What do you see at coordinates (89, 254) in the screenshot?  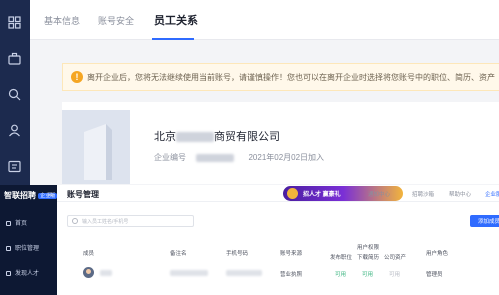 I see `col-member: 成员` at bounding box center [89, 254].